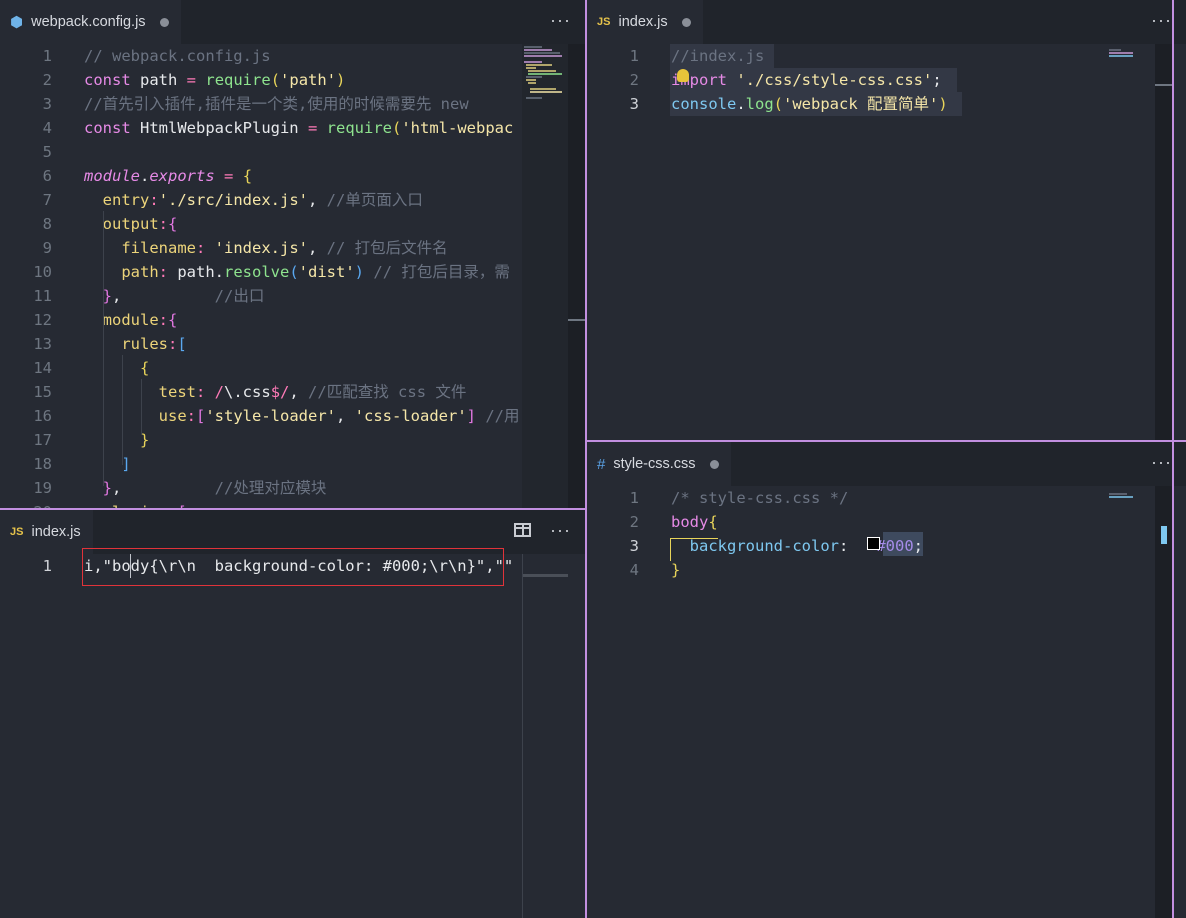 This screenshot has height=918, width=1186. What do you see at coordinates (238, 80) in the screenshot?
I see `code-token: require` at bounding box center [238, 80].